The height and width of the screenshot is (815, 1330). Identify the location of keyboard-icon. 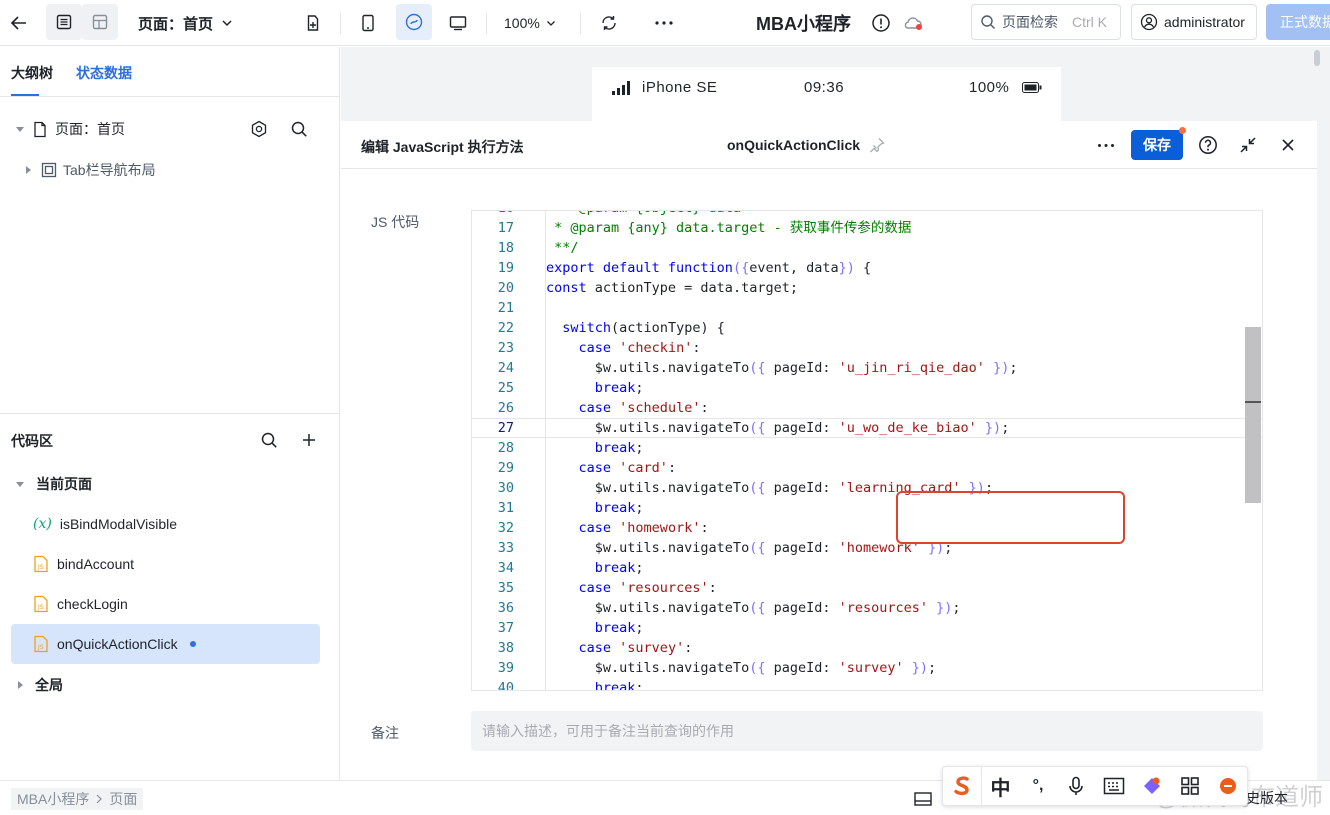
(1114, 786).